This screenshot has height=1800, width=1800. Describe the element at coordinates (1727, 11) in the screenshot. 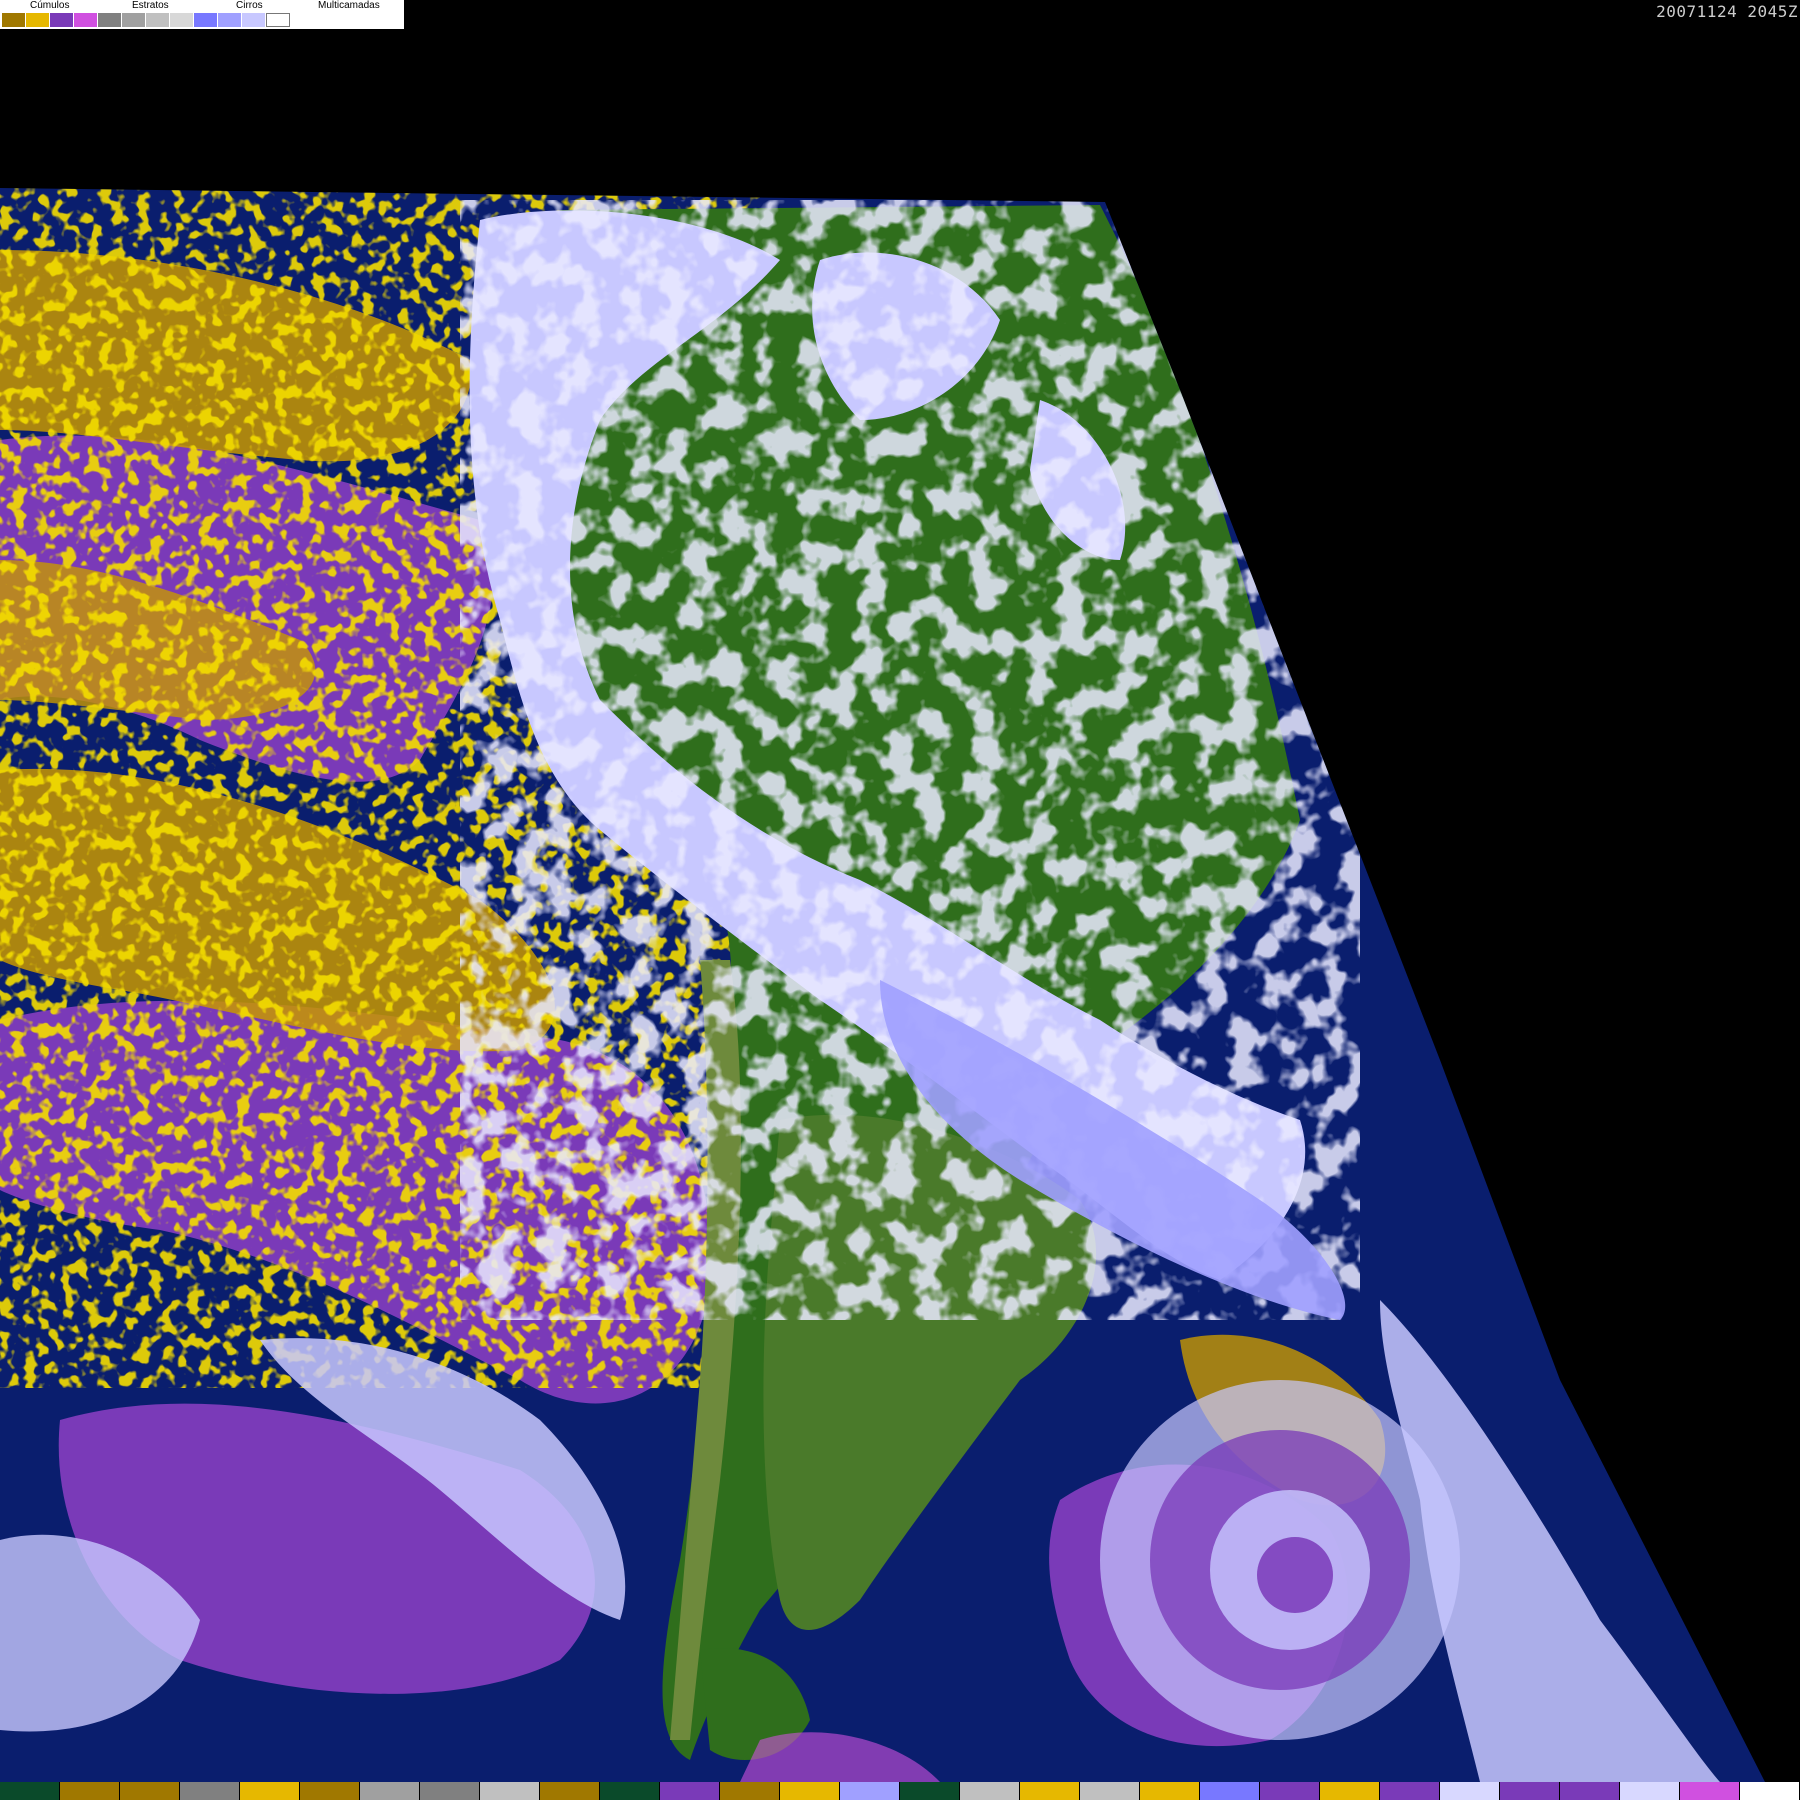

I see `image-timestamp: 20071124 2045Z` at that location.